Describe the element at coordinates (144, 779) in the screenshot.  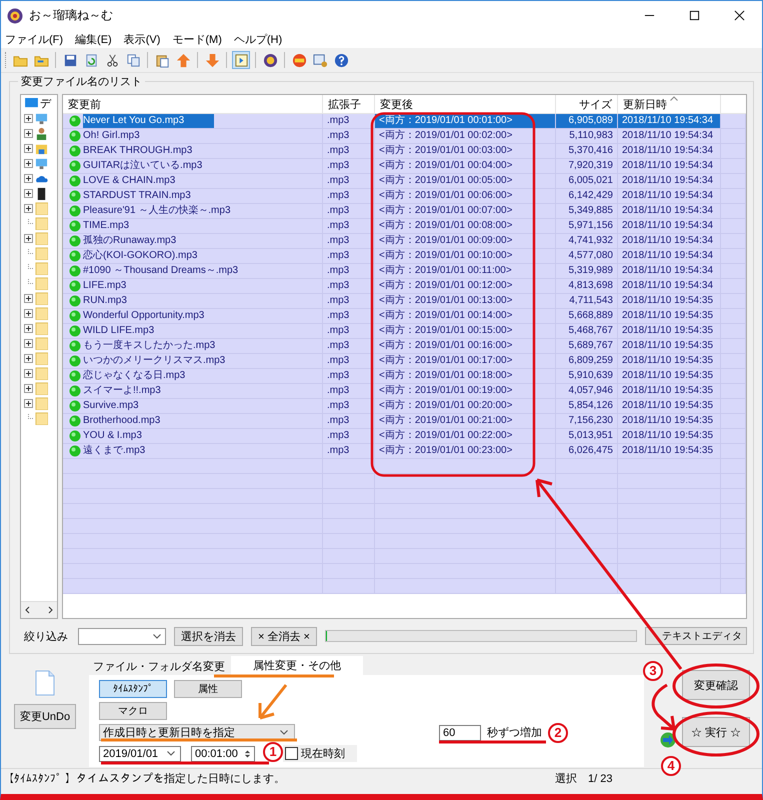
I see `status-message: 【ﾀｲﾑｽﾀﾝﾌﾟ 】タイムスタンプを指定した日時にします。` at that location.